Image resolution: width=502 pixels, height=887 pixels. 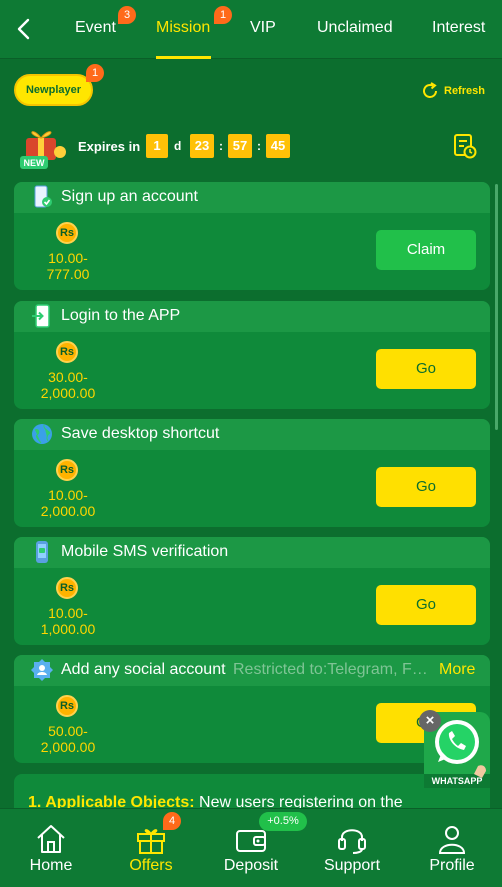 I want to click on refresh-icon, so click(x=430, y=90).